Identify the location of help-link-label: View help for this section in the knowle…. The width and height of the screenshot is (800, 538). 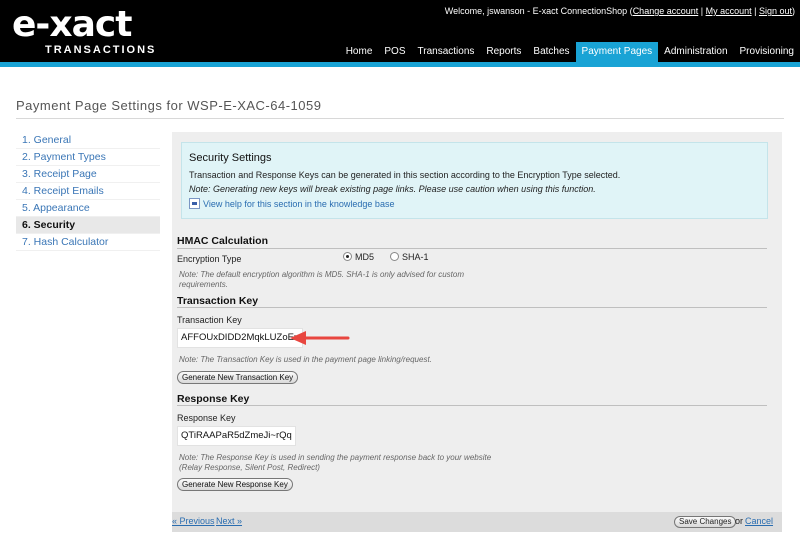
(299, 204).